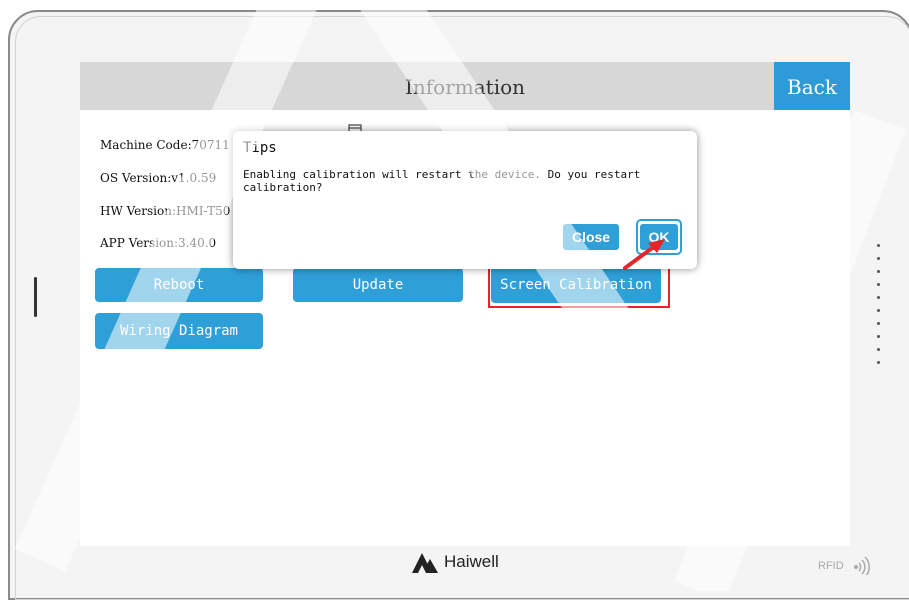  I want to click on nfc-icon, so click(862, 565).